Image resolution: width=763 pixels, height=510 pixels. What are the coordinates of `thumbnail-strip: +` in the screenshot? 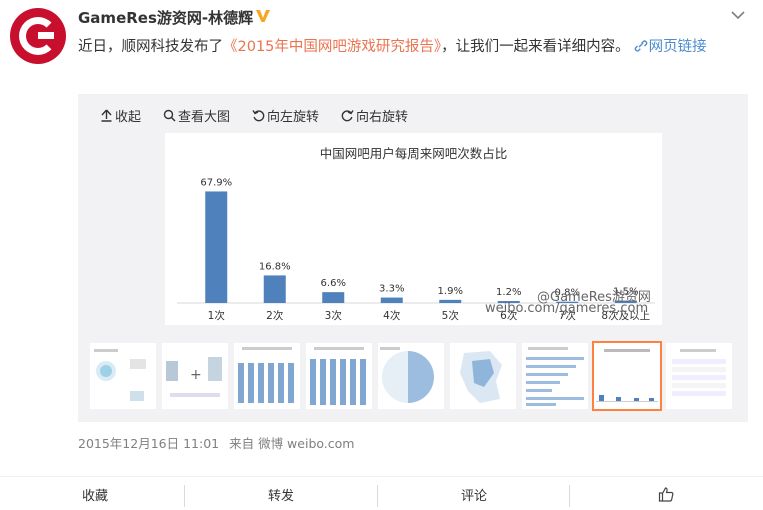 It's located at (413, 376).